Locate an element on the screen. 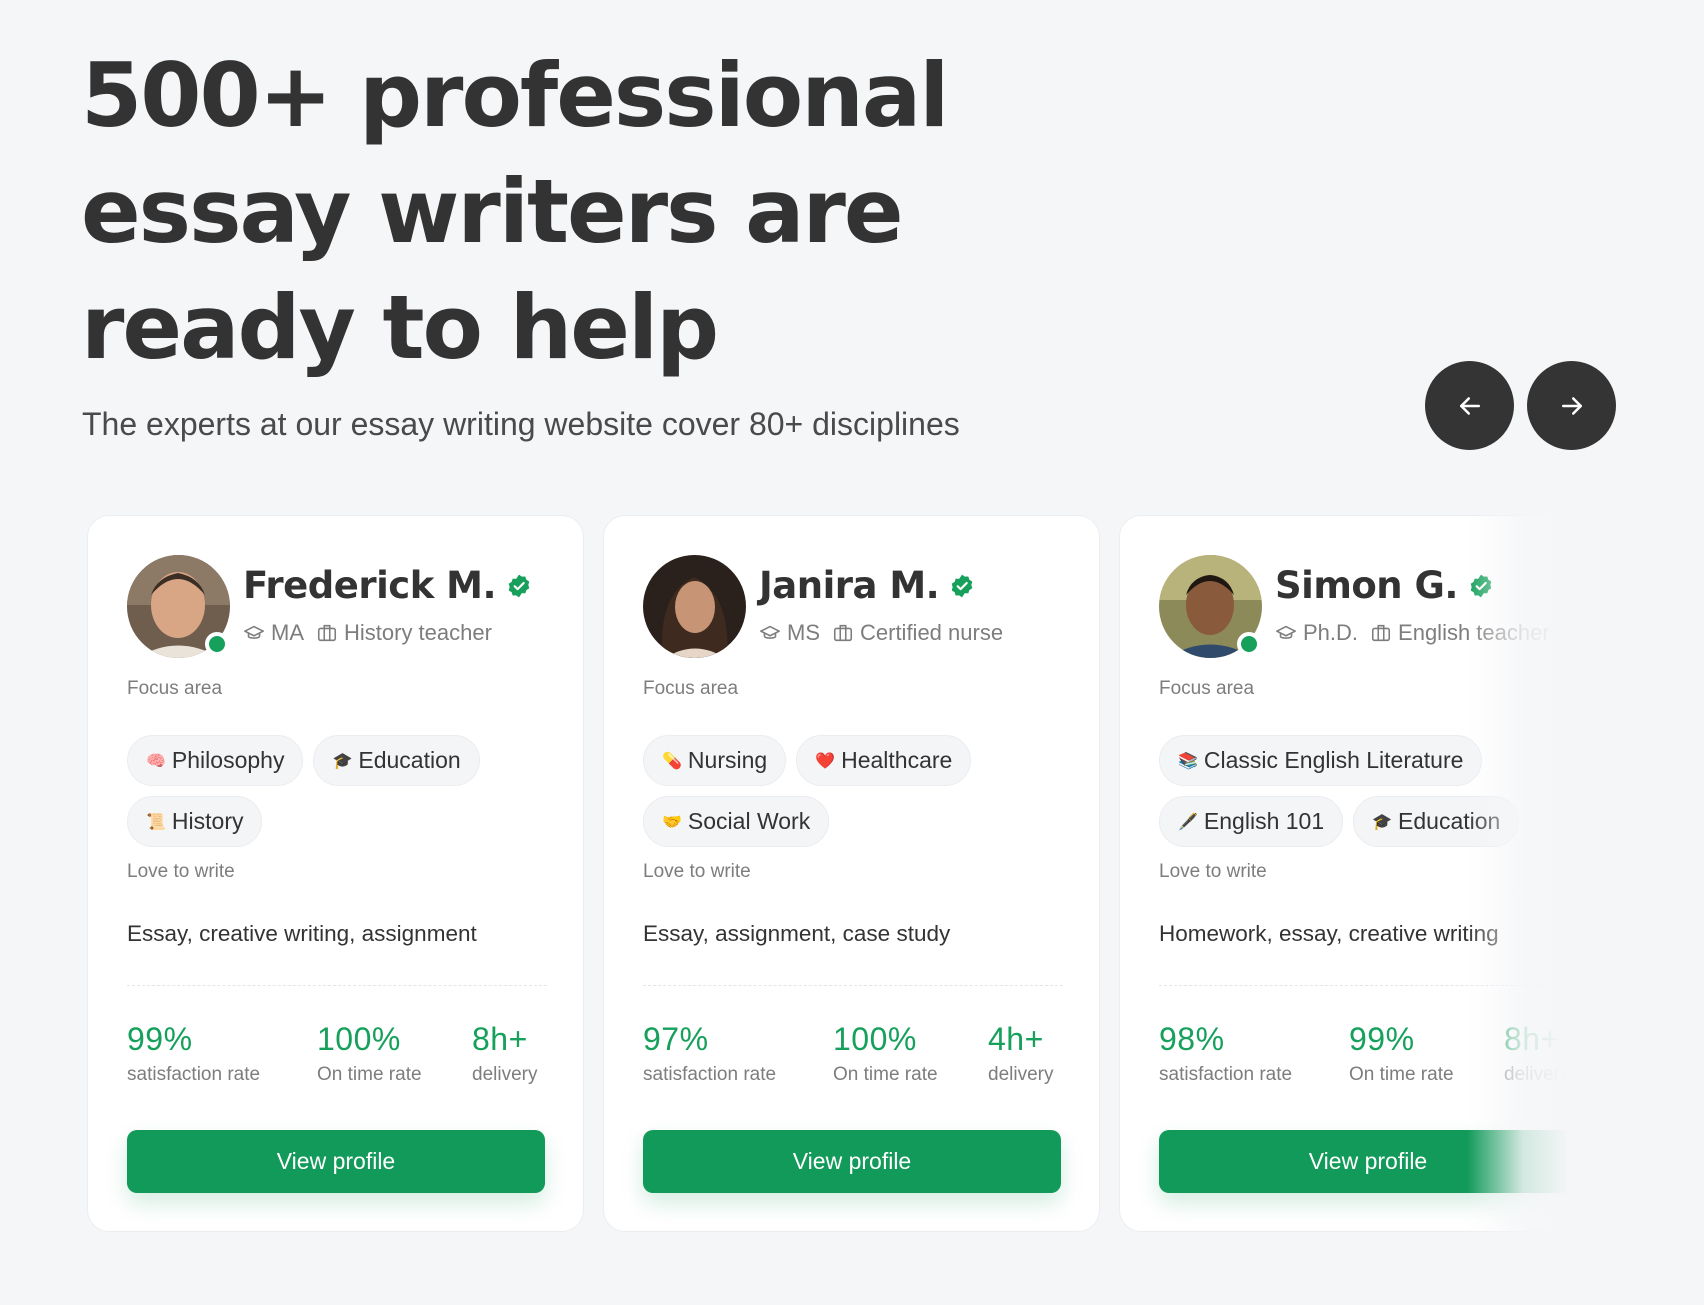 This screenshot has width=1704, height=1305. focus-tag: 💊 Nursing is located at coordinates (715, 760).